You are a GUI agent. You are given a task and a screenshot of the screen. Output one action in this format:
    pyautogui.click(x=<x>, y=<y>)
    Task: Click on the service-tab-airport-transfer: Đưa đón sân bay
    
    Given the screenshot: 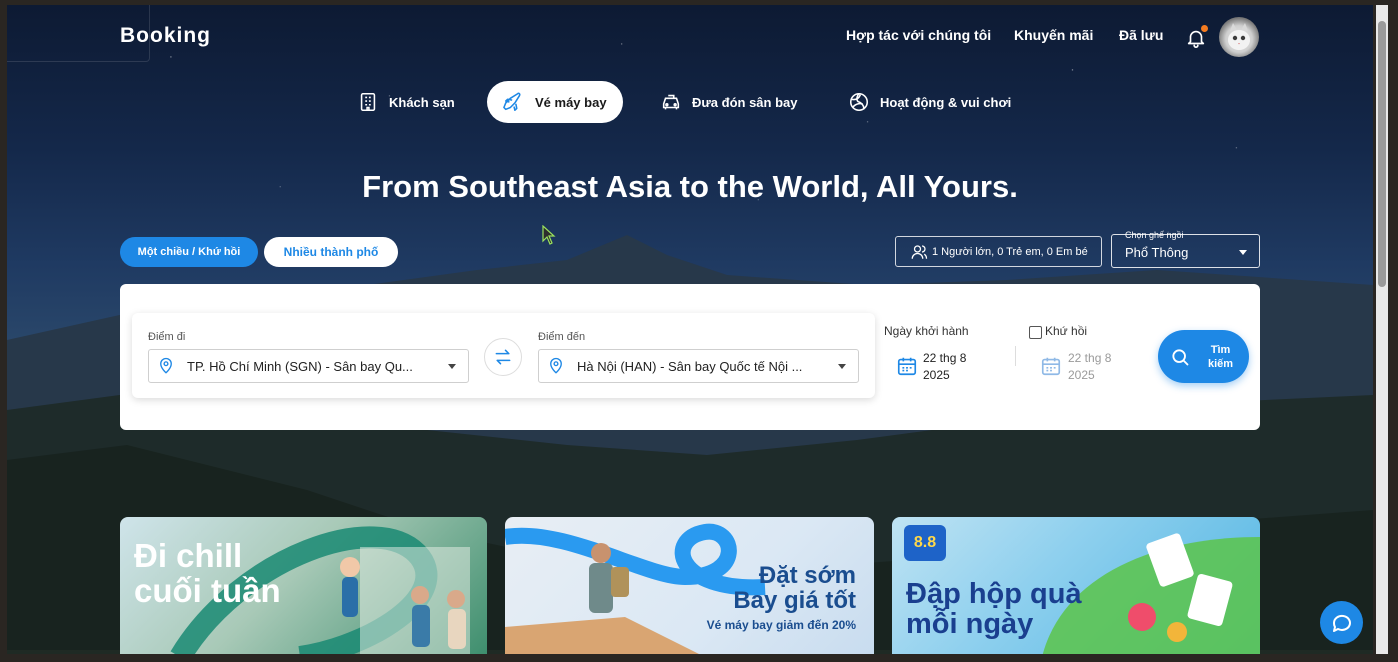 What is the action you would take?
    pyautogui.click(x=729, y=102)
    